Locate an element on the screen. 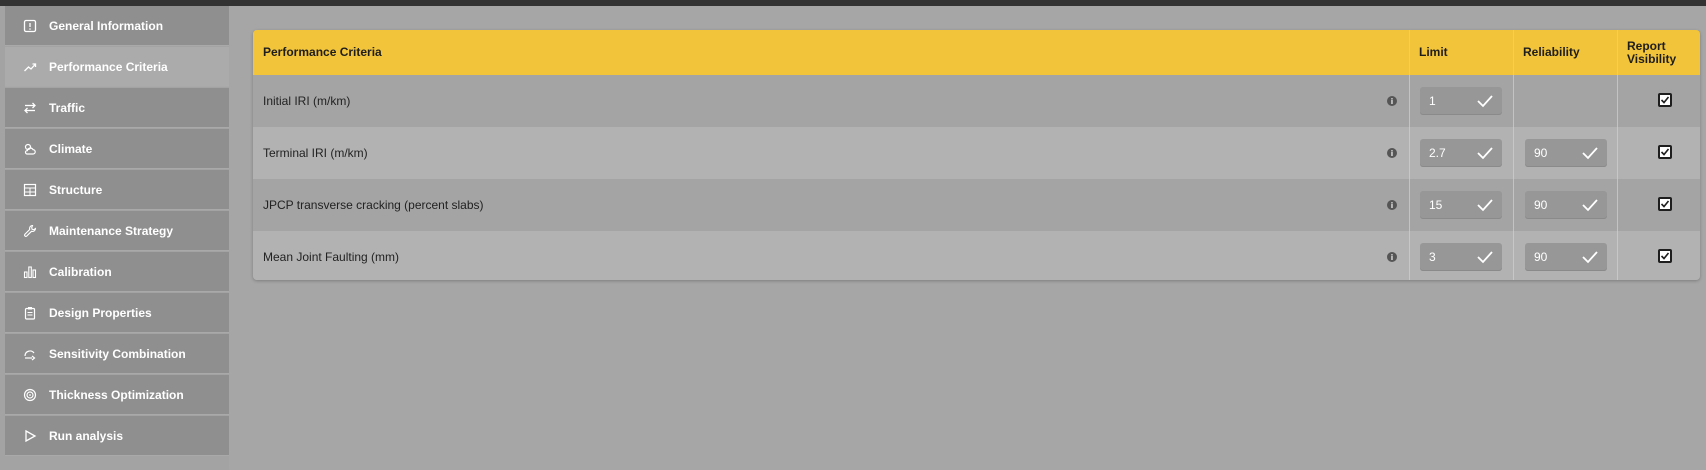  sidebar-item-sensitivity-combination: Sensitivity Combination is located at coordinates (117, 354).